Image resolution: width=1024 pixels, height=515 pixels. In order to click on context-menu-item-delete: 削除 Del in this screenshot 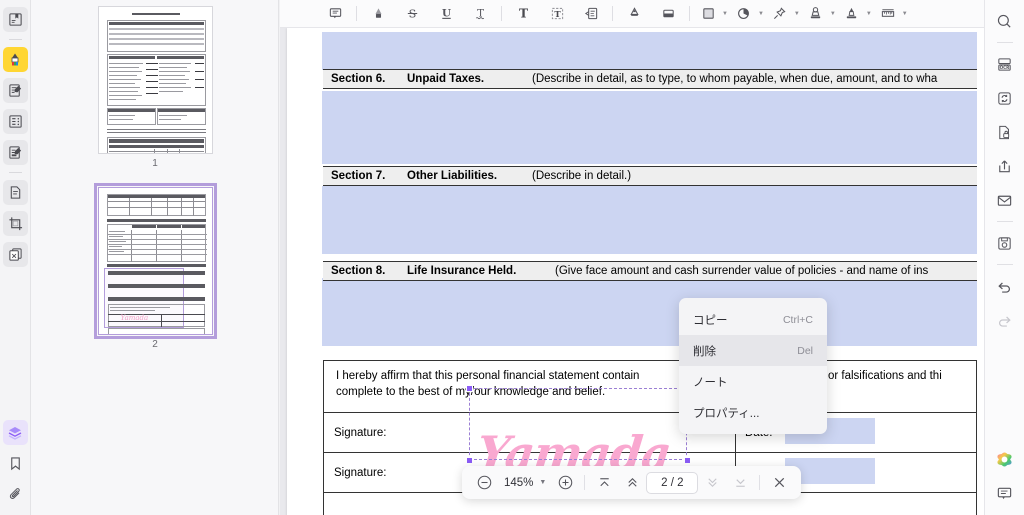, I will do `click(753, 350)`.